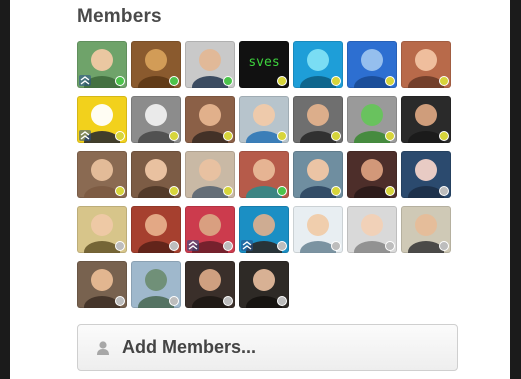  I want to click on member-avatar: sves, so click(264, 64).